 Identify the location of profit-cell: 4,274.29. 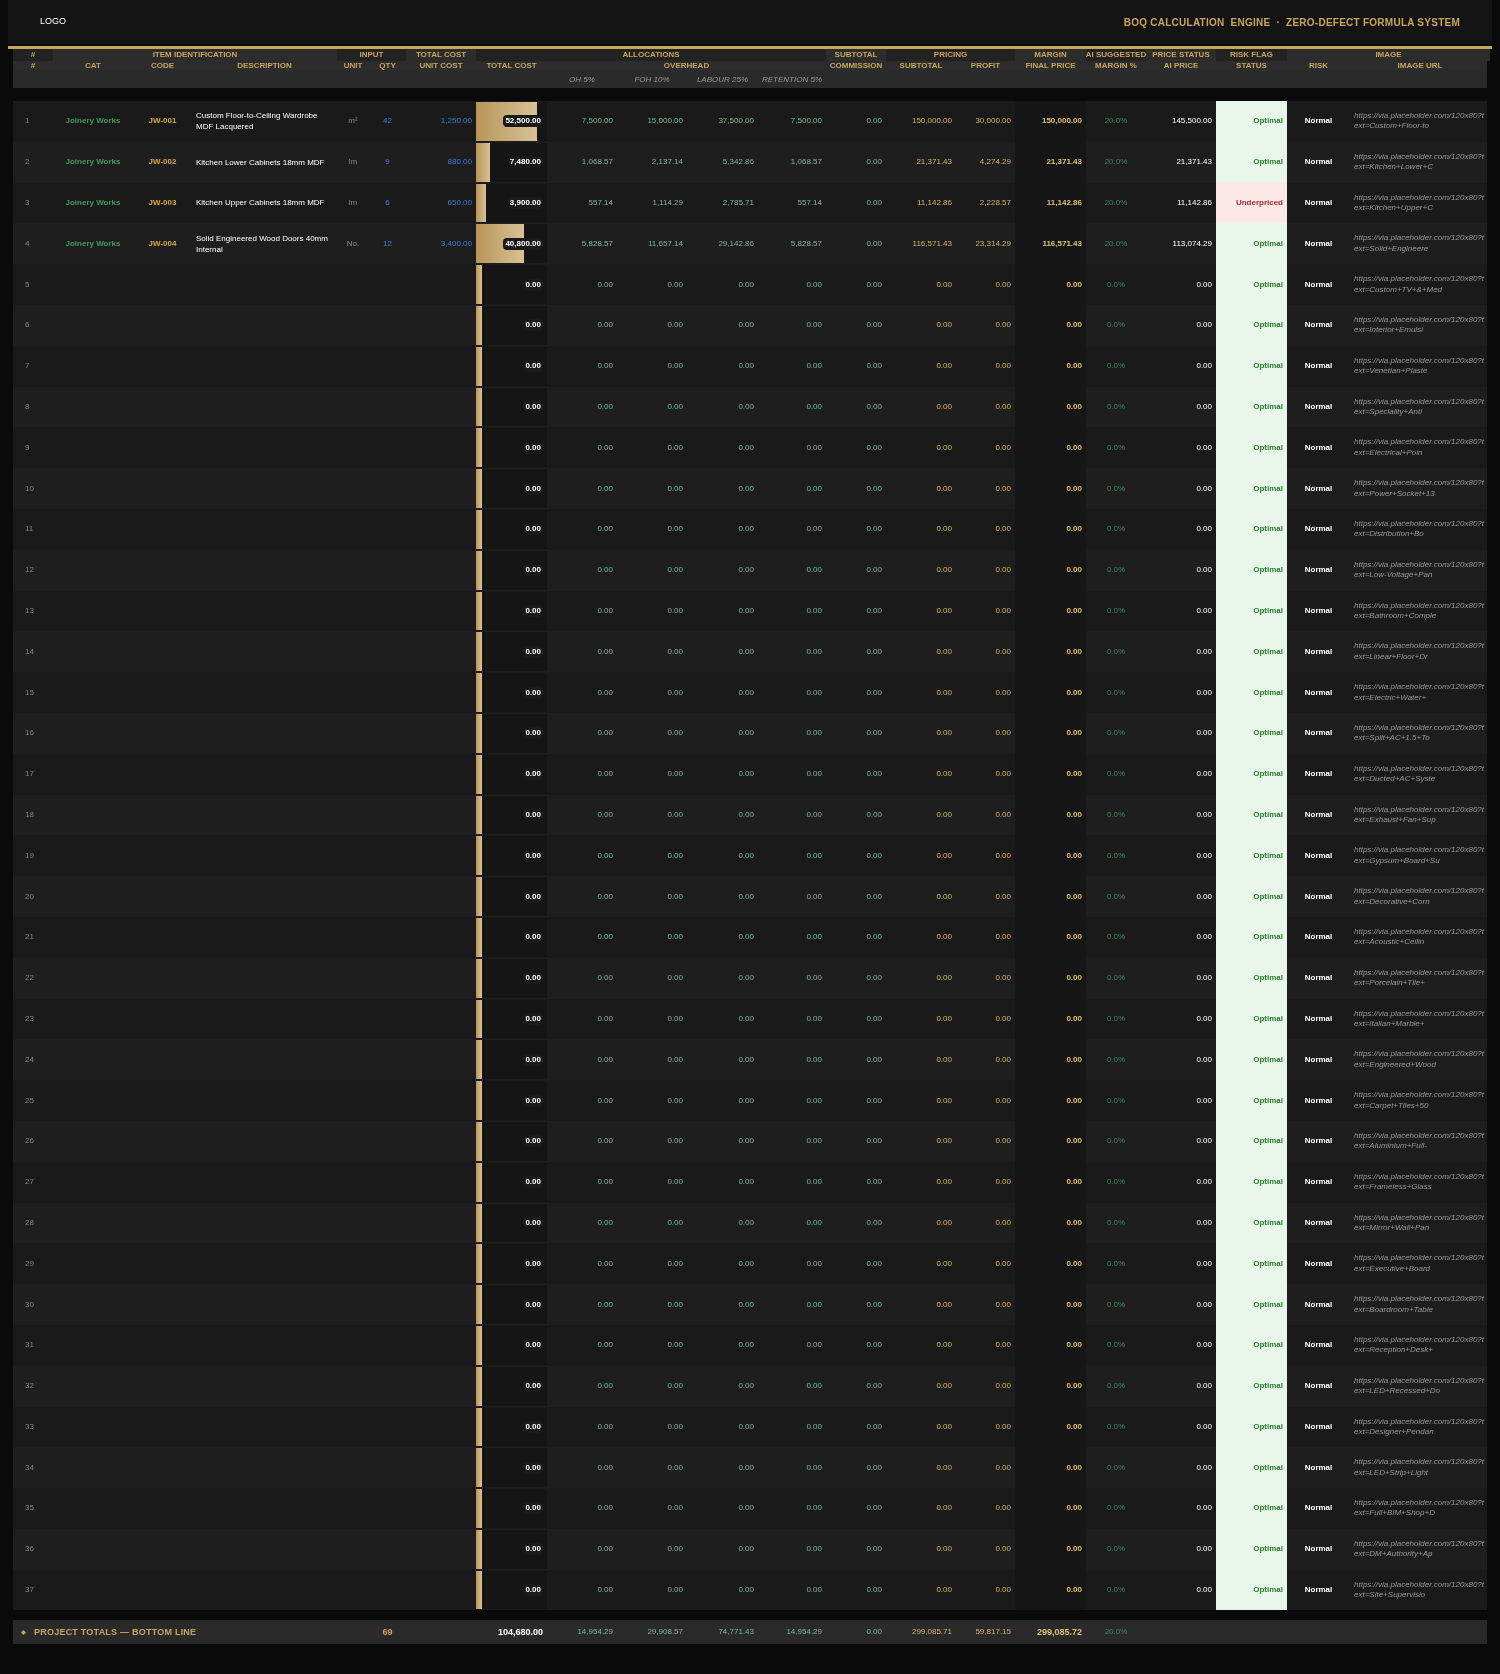
(995, 162).